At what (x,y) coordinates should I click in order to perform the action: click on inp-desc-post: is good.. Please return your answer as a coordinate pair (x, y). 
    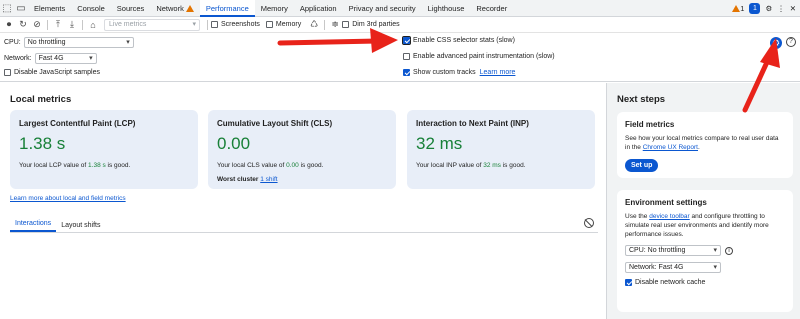
    Looking at the image, I should click on (513, 165).